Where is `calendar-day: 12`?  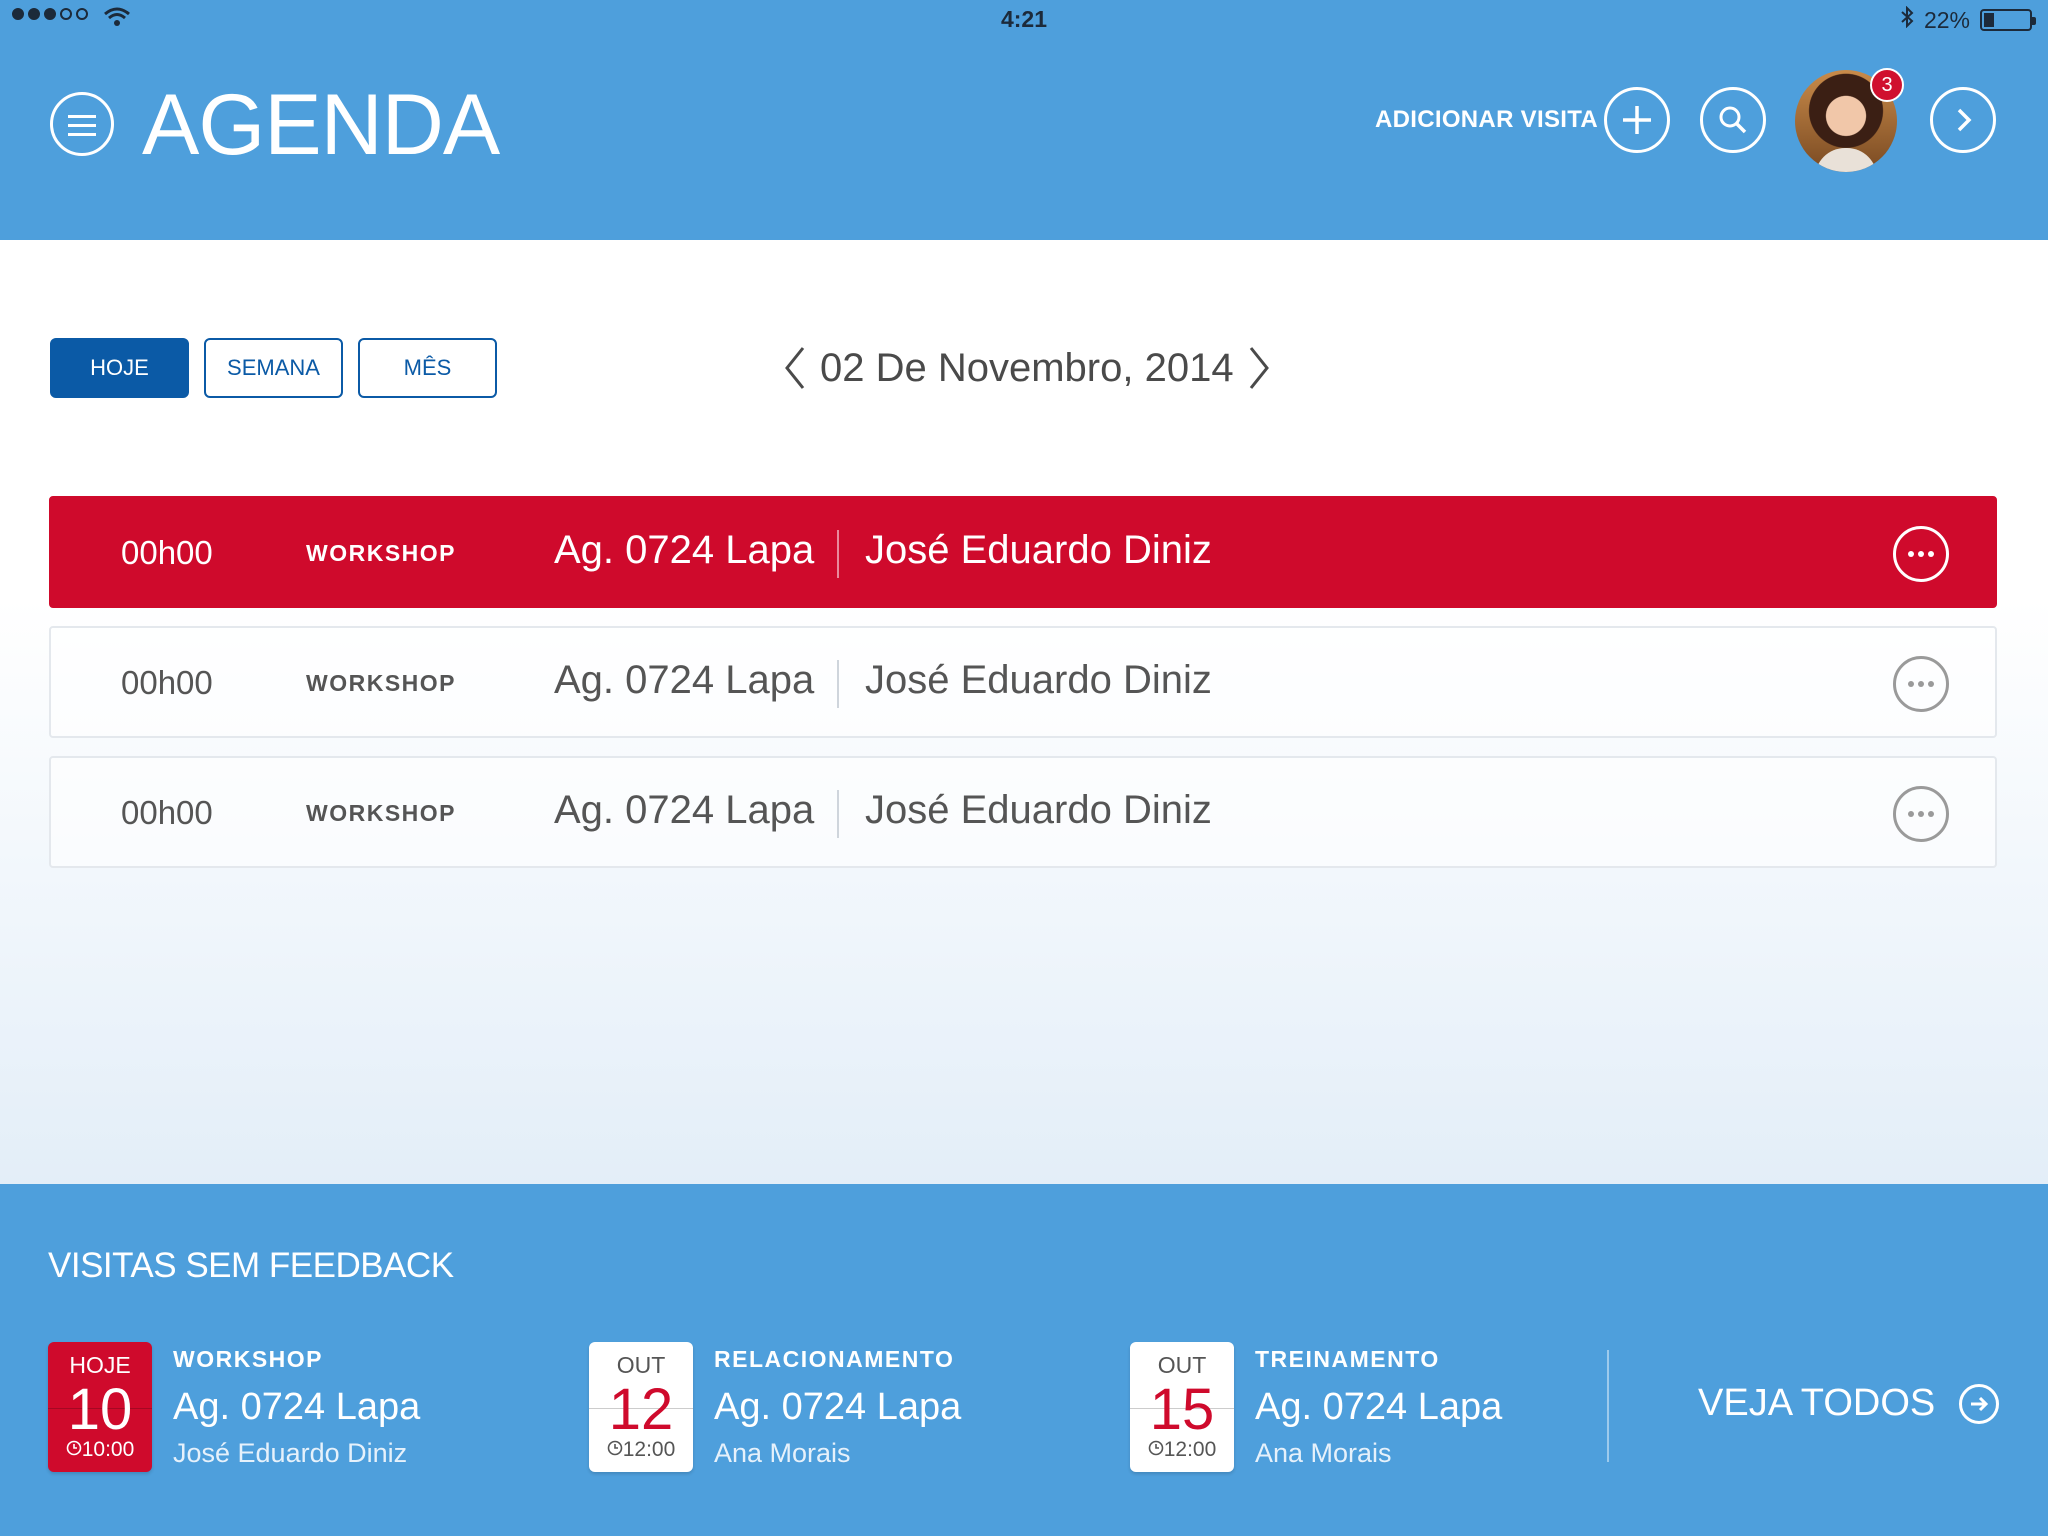 calendar-day: 12 is located at coordinates (641, 1409).